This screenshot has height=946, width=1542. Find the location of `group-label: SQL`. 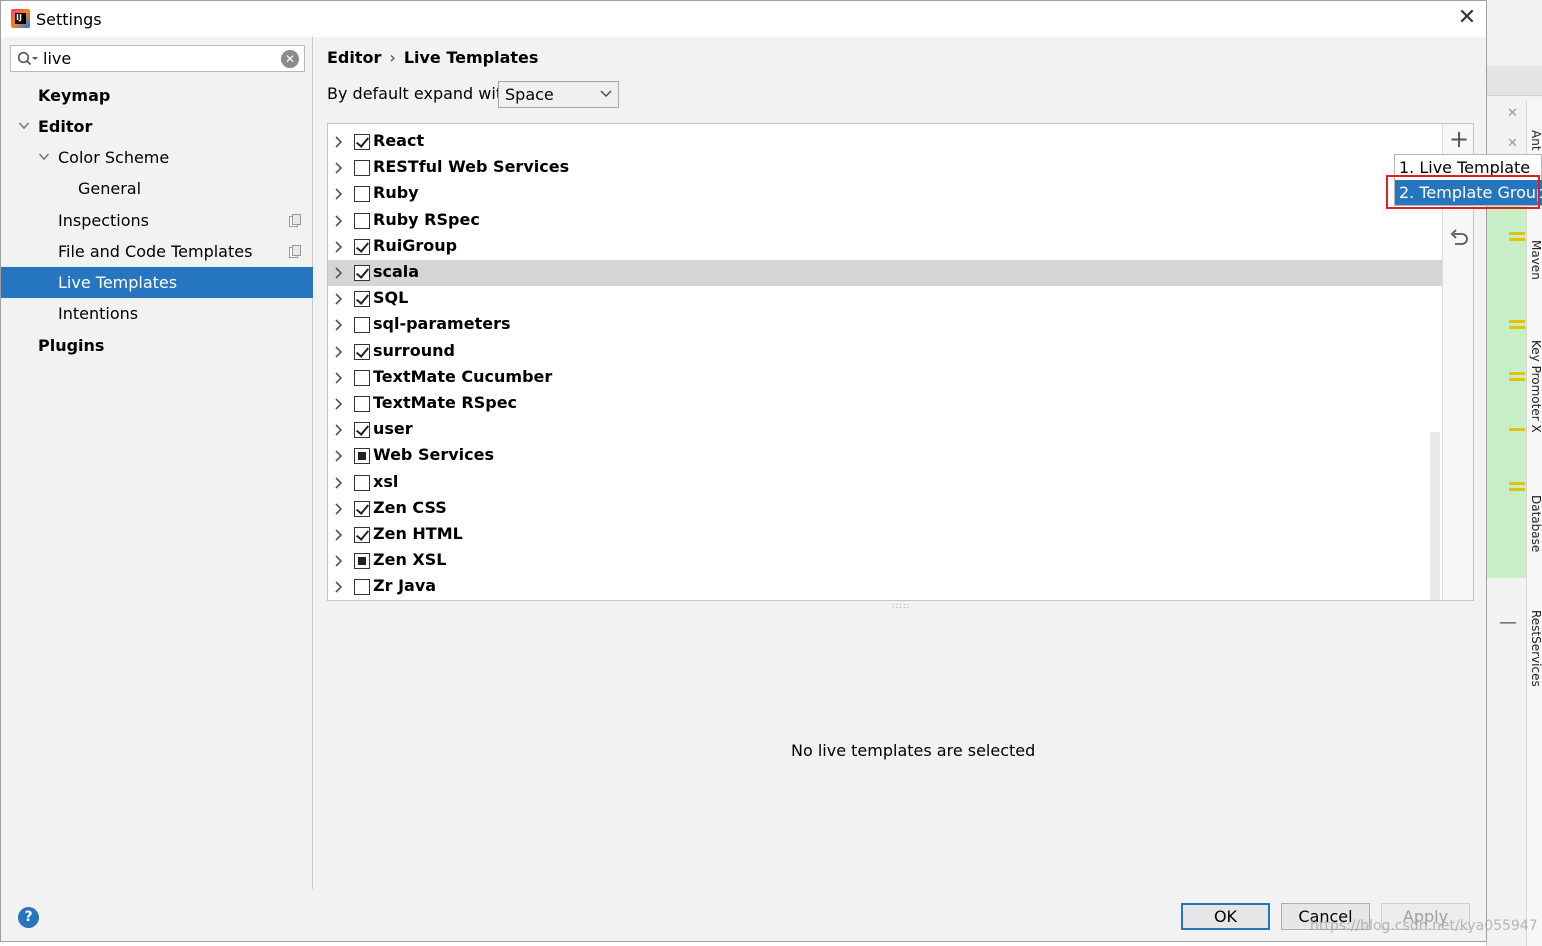

group-label: SQL is located at coordinates (391, 298).